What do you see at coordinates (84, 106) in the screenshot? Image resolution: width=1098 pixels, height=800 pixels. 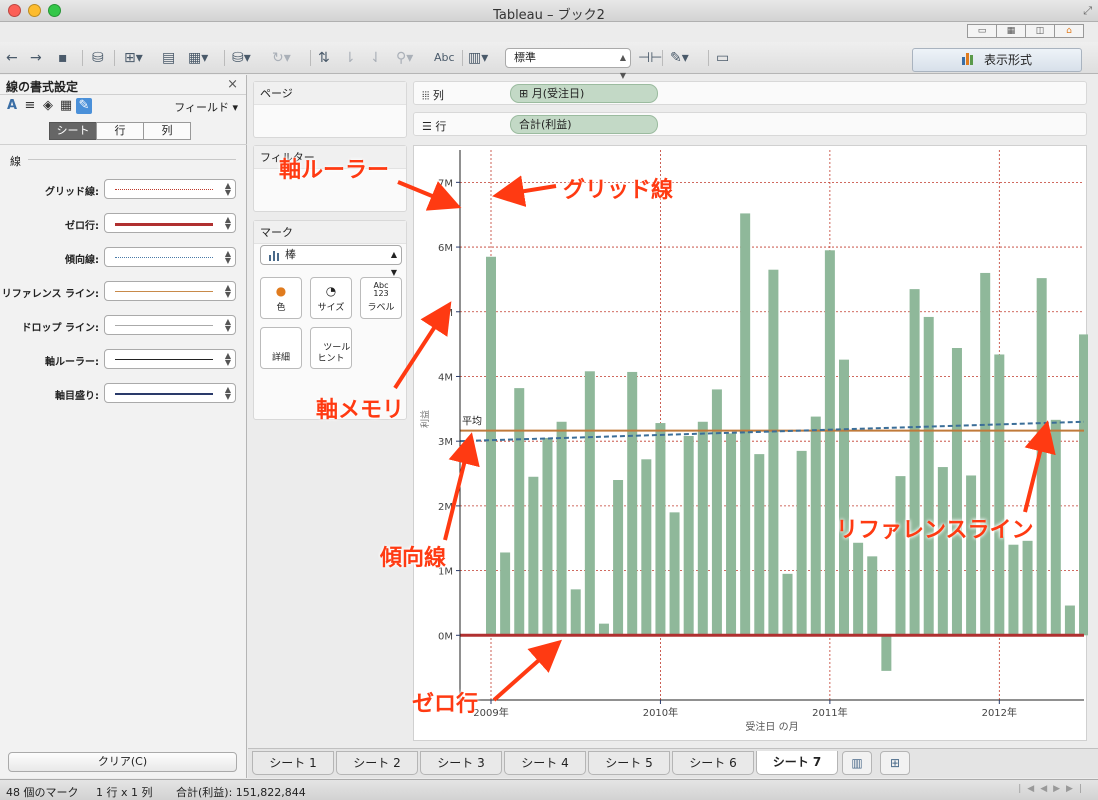 I see `lines-format-icon: ✎` at bounding box center [84, 106].